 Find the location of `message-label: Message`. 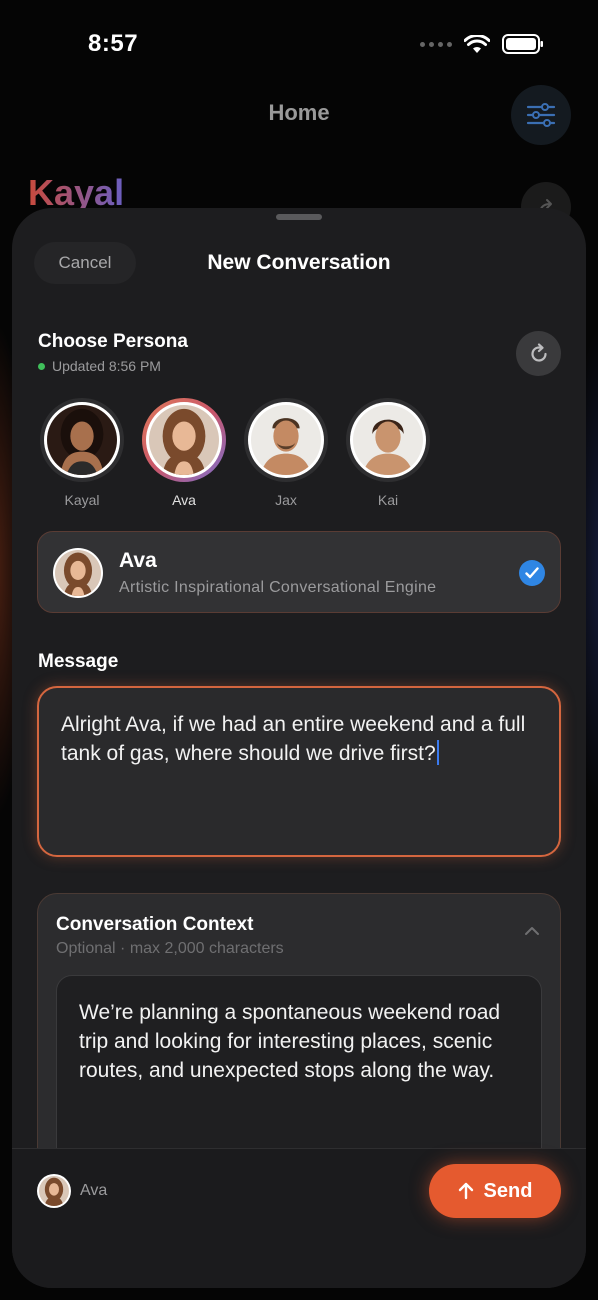

message-label: Message is located at coordinates (78, 661).